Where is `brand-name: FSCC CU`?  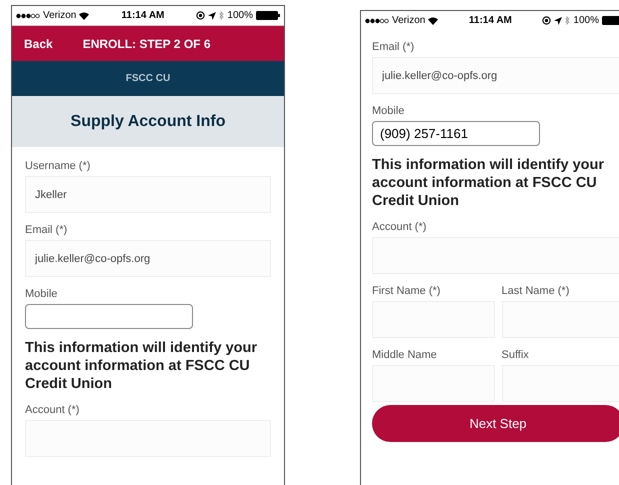 brand-name: FSCC CU is located at coordinates (148, 79).